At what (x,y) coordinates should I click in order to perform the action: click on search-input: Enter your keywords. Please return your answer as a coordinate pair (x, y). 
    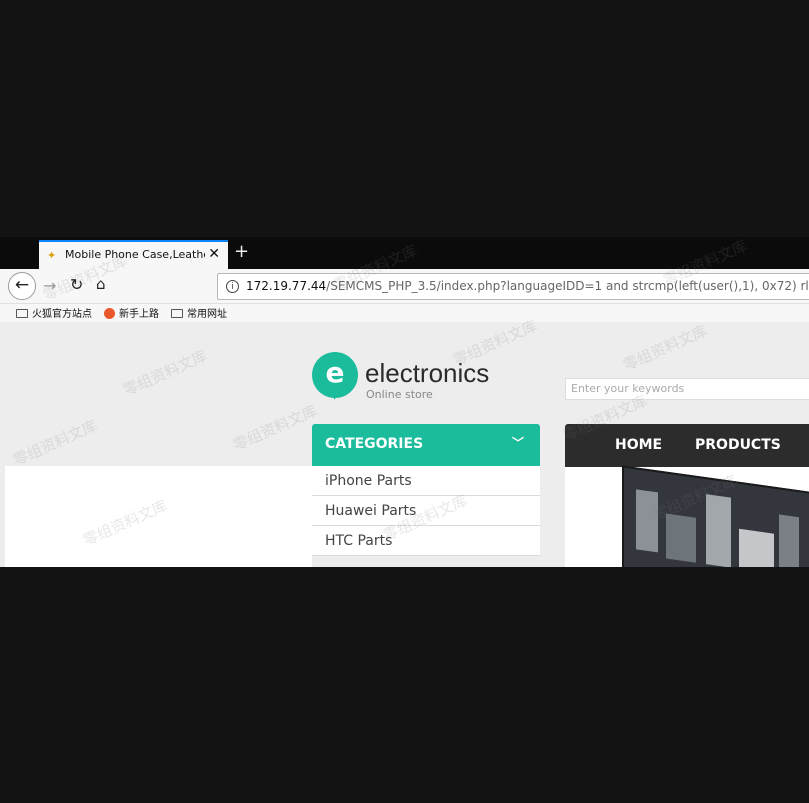
    Looking at the image, I should click on (687, 389).